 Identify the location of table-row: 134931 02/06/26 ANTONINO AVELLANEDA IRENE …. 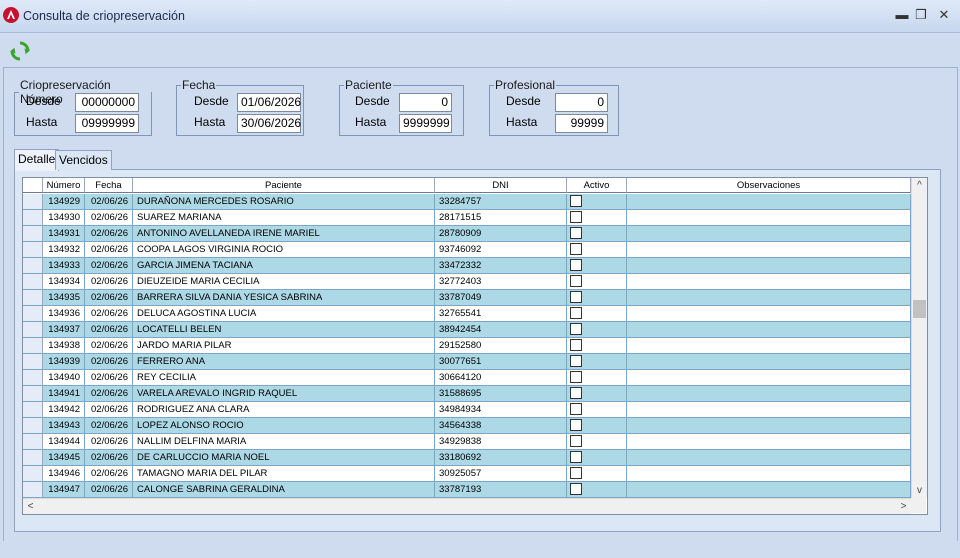
(467, 234).